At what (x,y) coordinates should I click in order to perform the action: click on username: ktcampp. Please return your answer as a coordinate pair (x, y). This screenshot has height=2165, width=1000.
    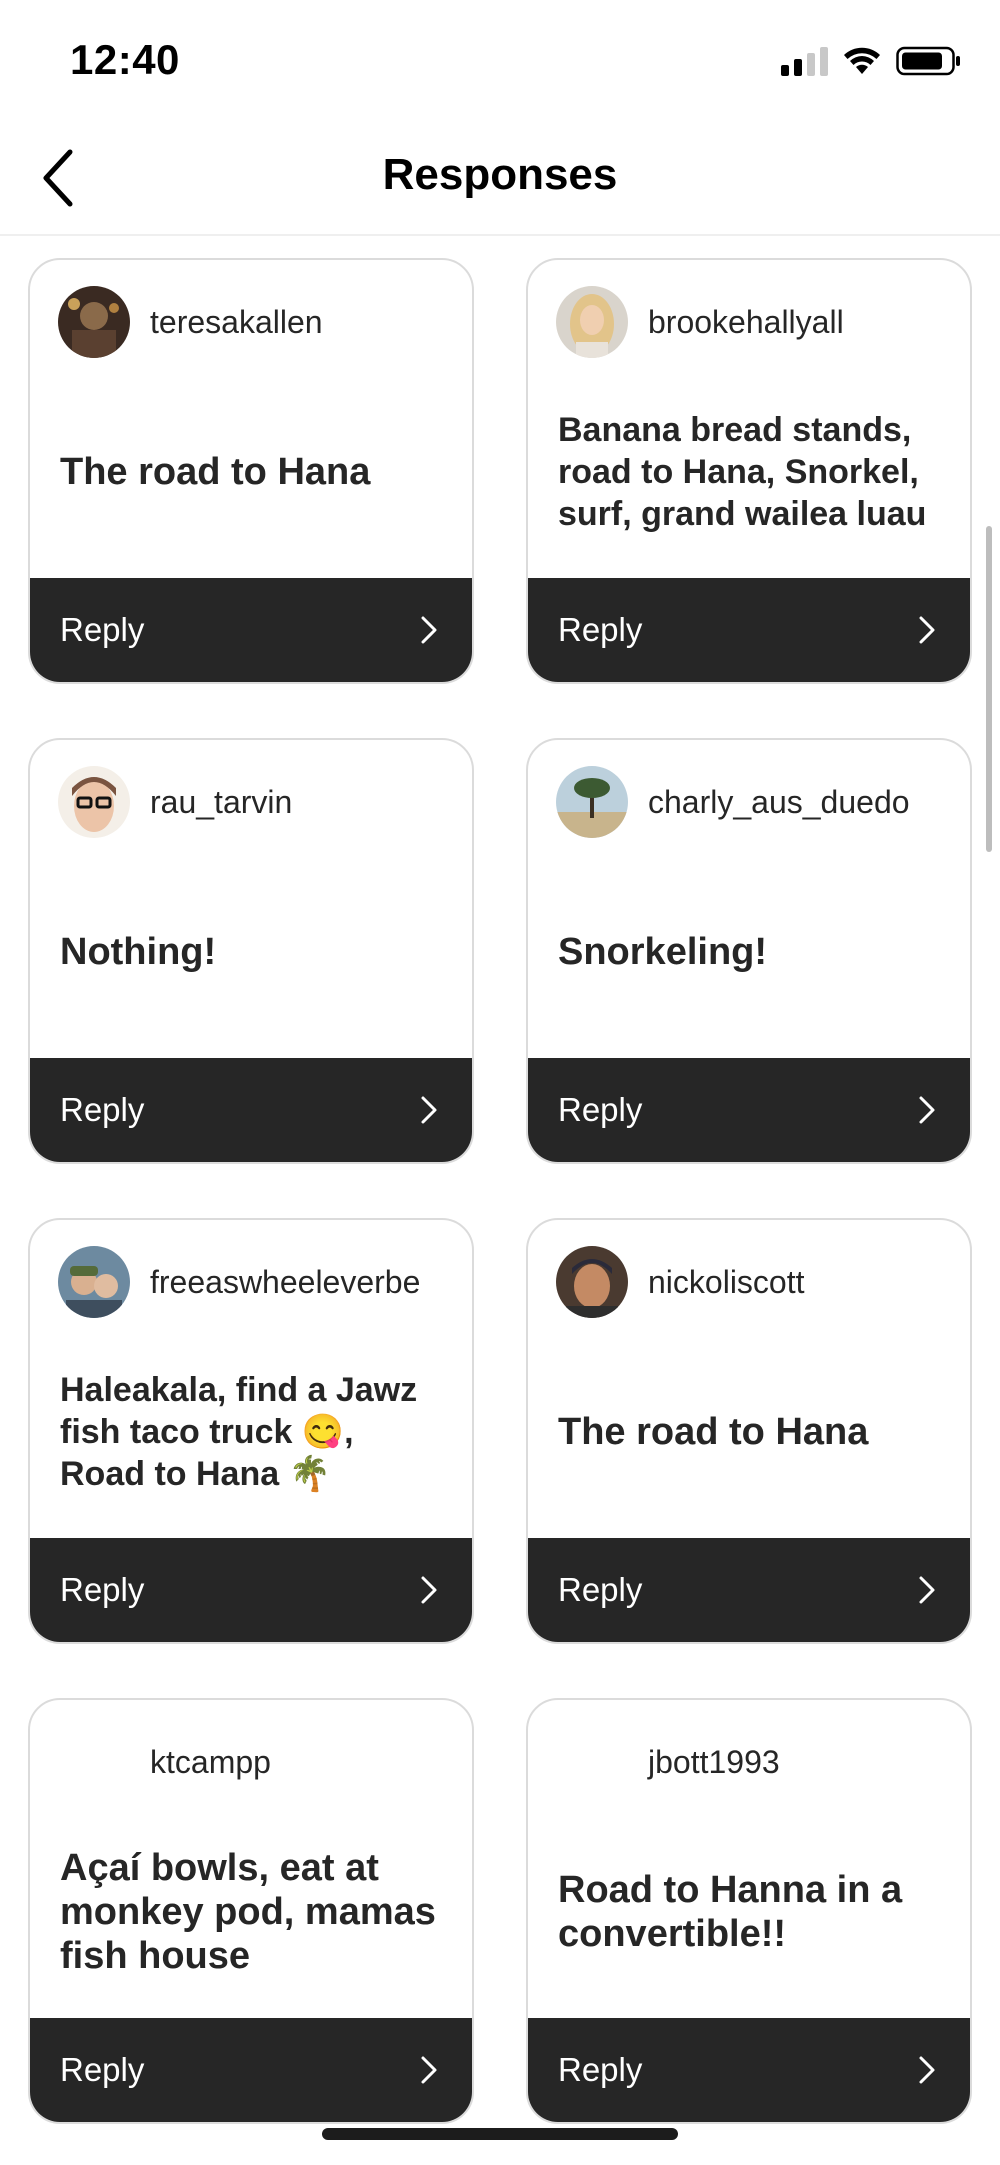
    Looking at the image, I should click on (210, 1761).